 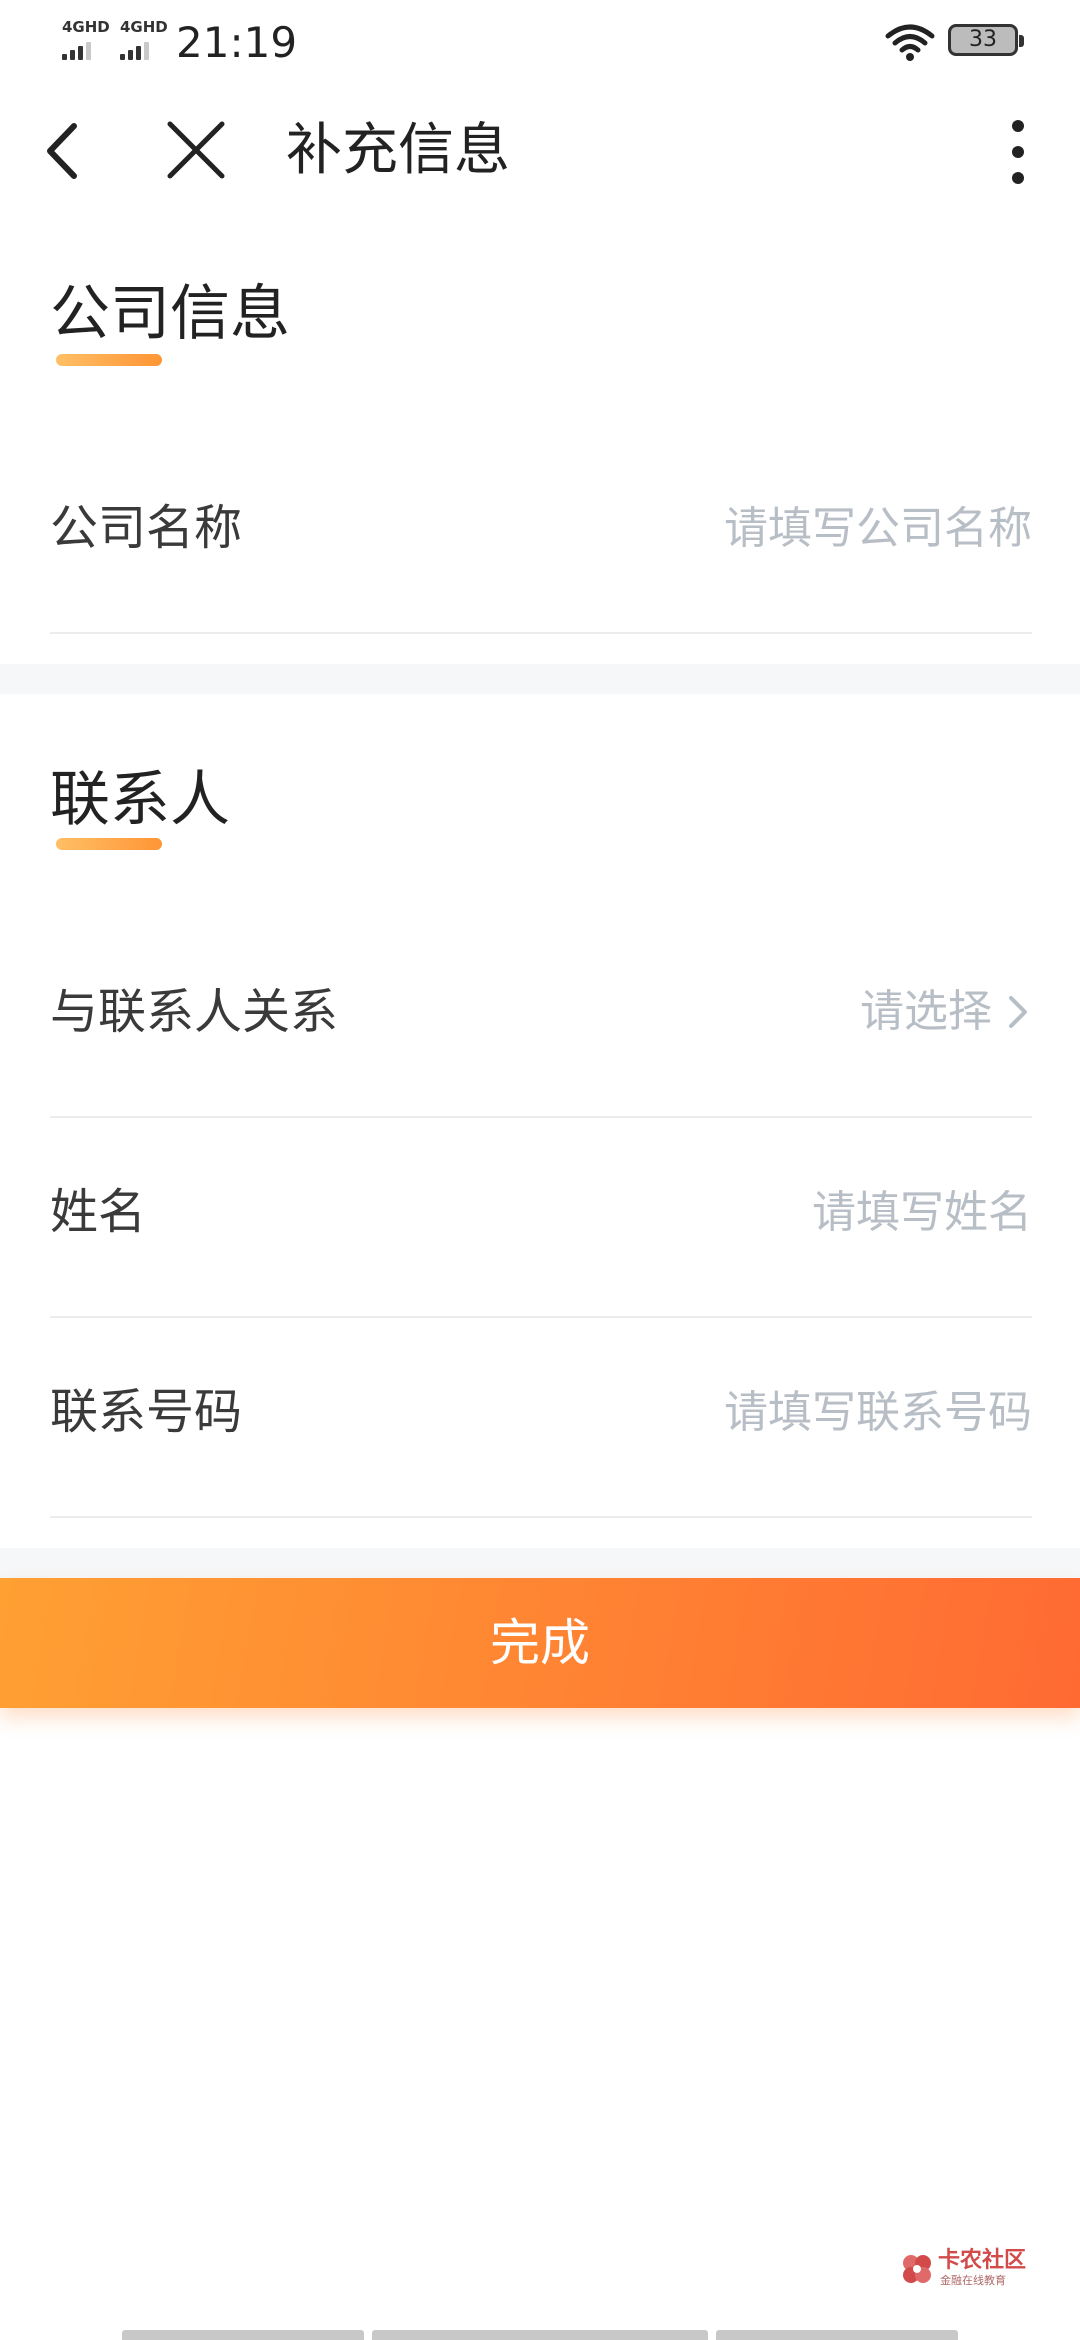 I want to click on name-label: 姓名, so click(x=98, y=1212).